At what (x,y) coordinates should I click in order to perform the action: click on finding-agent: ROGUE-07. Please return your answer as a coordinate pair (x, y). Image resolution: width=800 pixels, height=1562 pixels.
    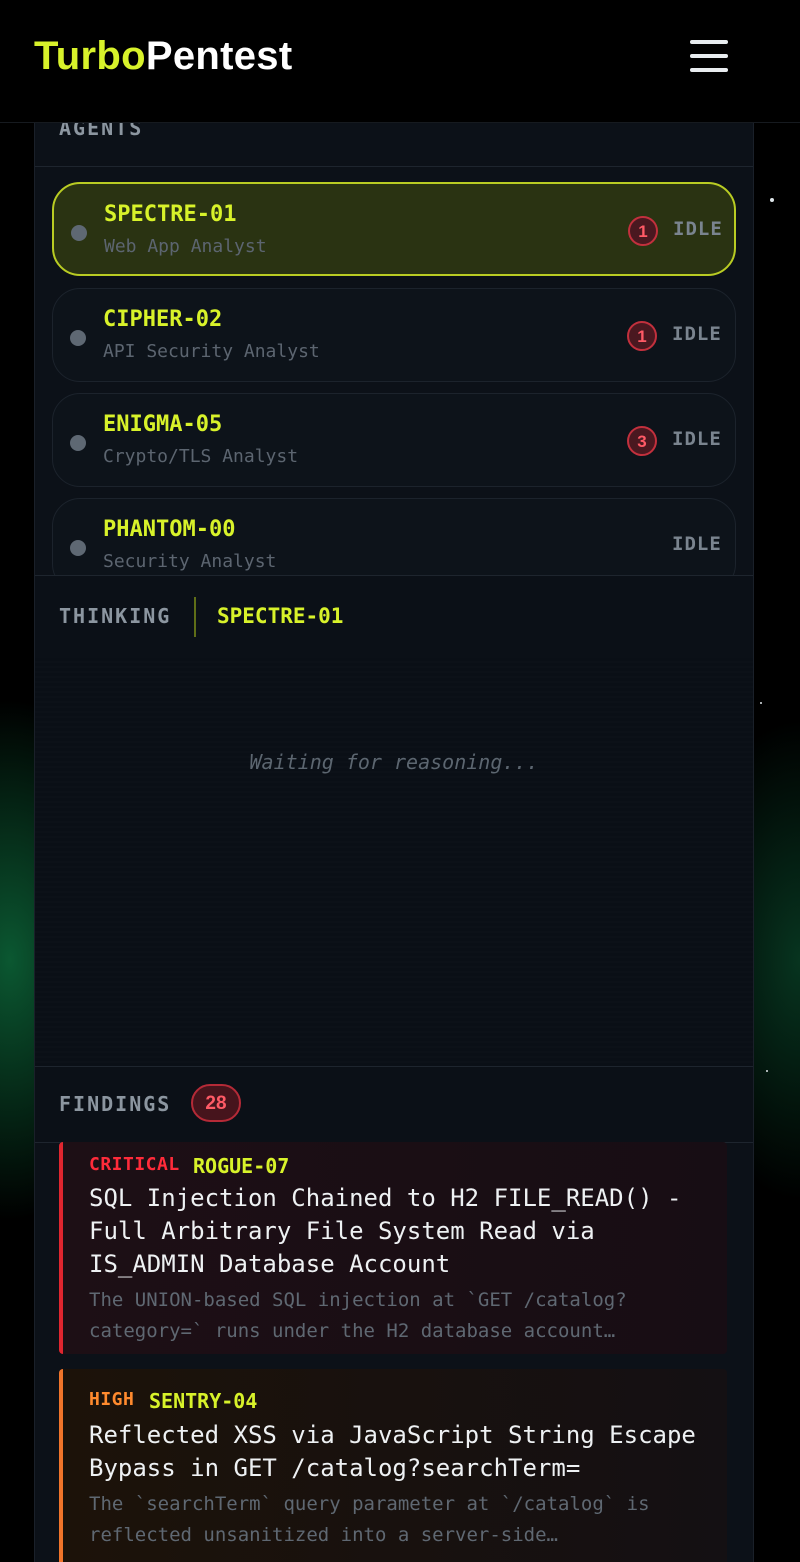
    Looking at the image, I should click on (241, 1166).